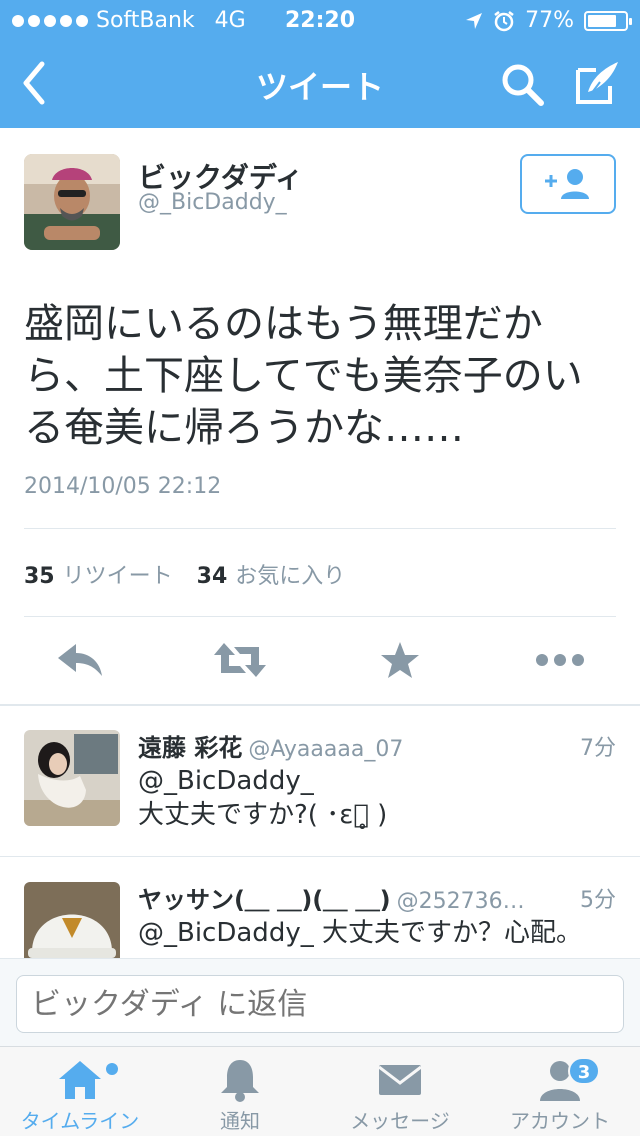 The image size is (640, 1136). I want to click on tweet-actions, so click(320, 660).